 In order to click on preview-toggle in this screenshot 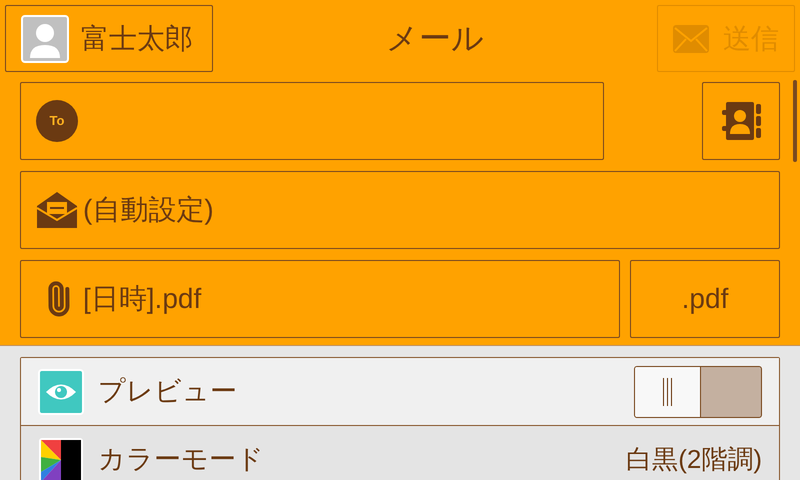, I will do `click(698, 392)`.